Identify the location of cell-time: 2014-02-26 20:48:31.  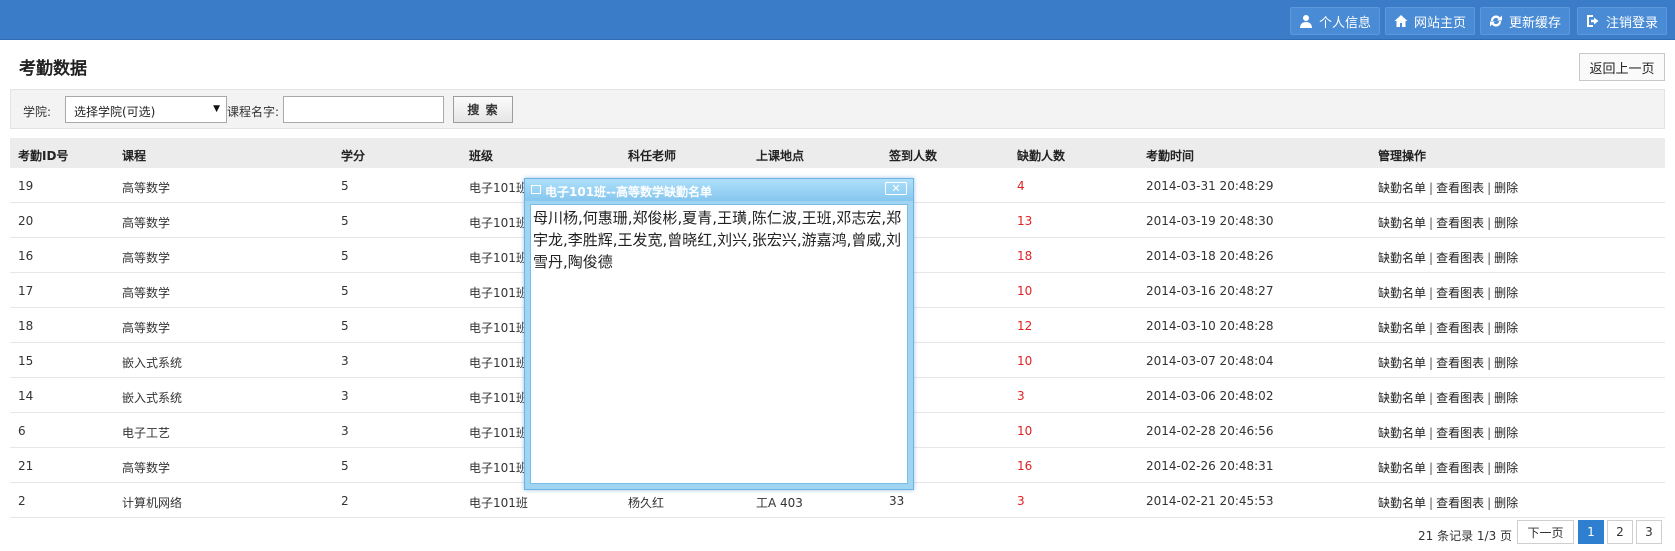
(1210, 466).